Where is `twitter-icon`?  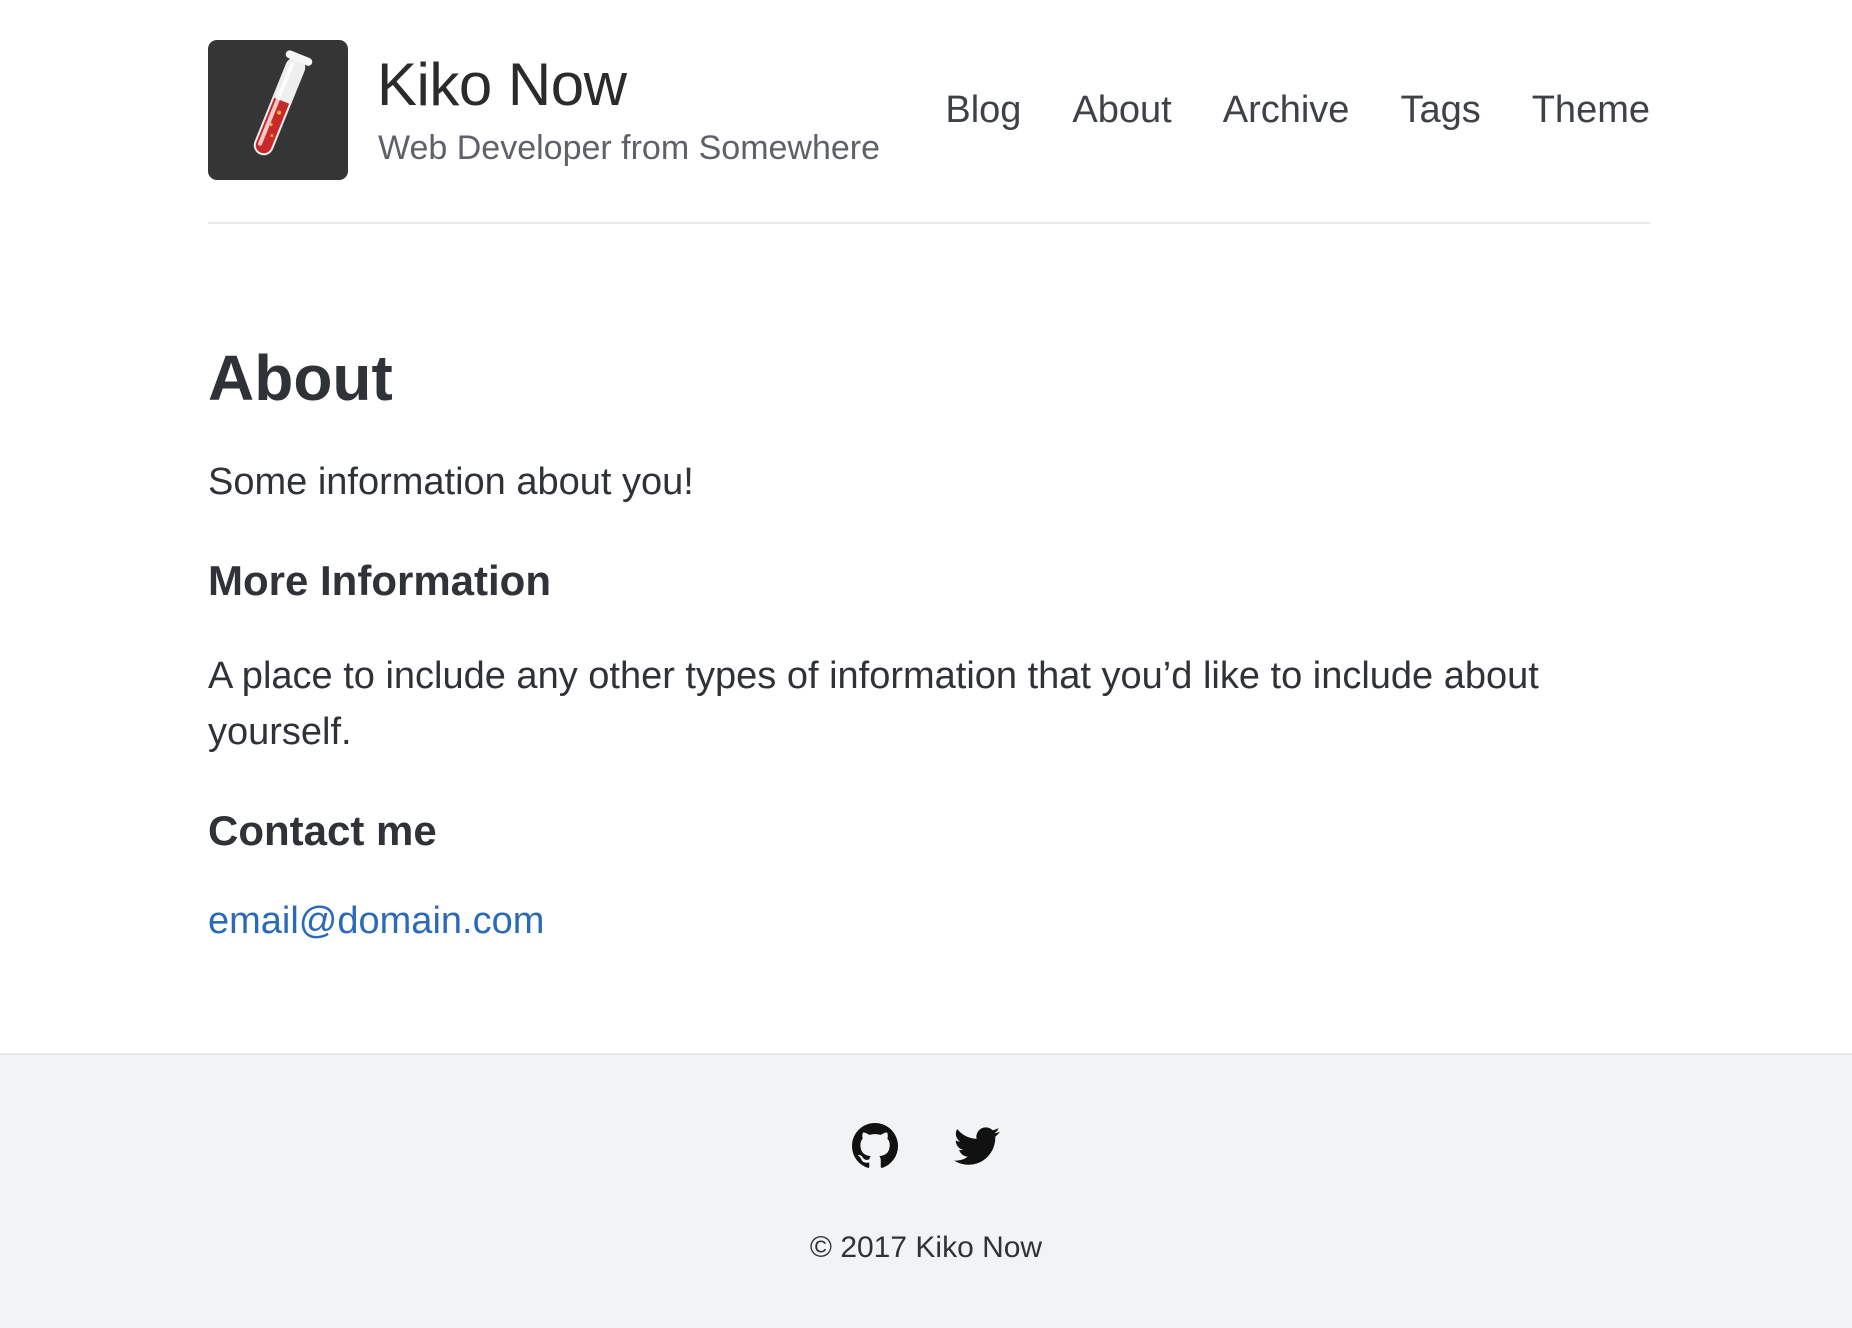
twitter-icon is located at coordinates (977, 1146).